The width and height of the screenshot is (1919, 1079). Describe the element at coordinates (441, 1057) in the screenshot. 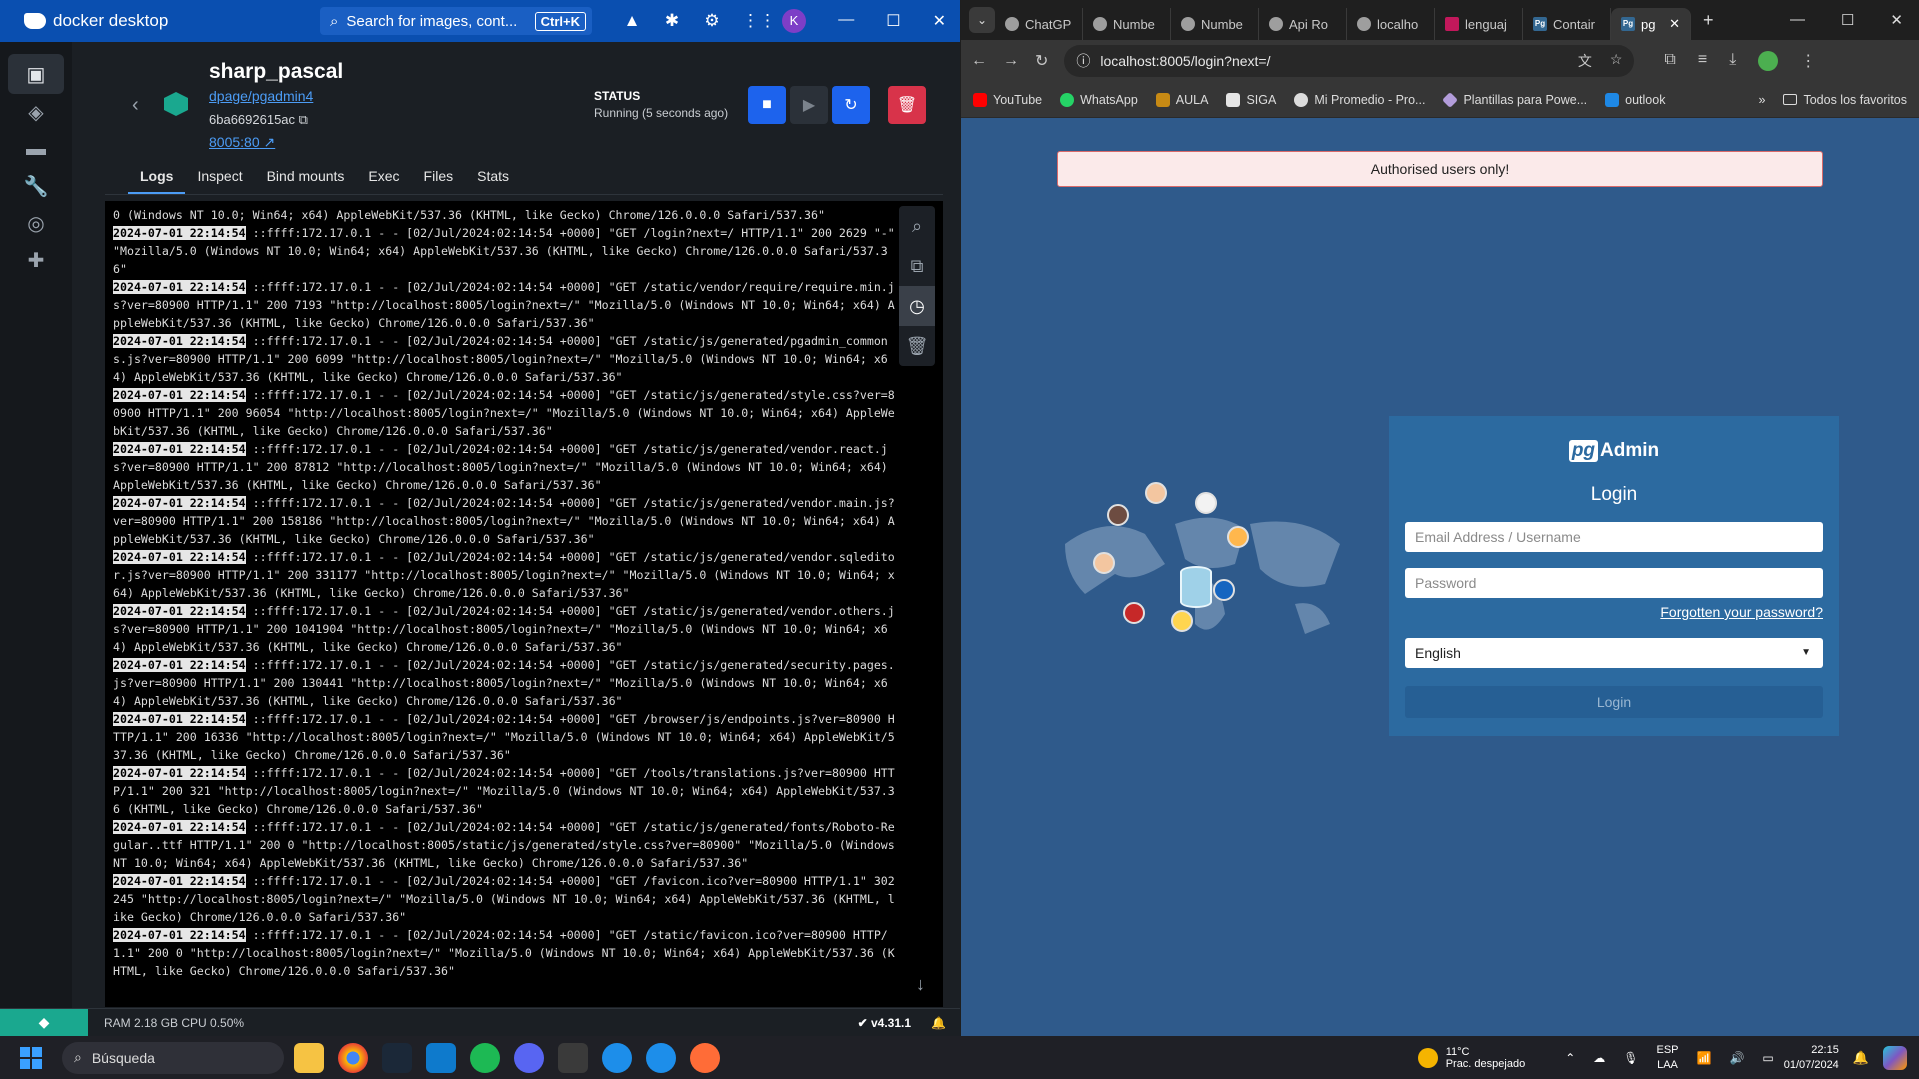

I see `vscode-icon` at that location.